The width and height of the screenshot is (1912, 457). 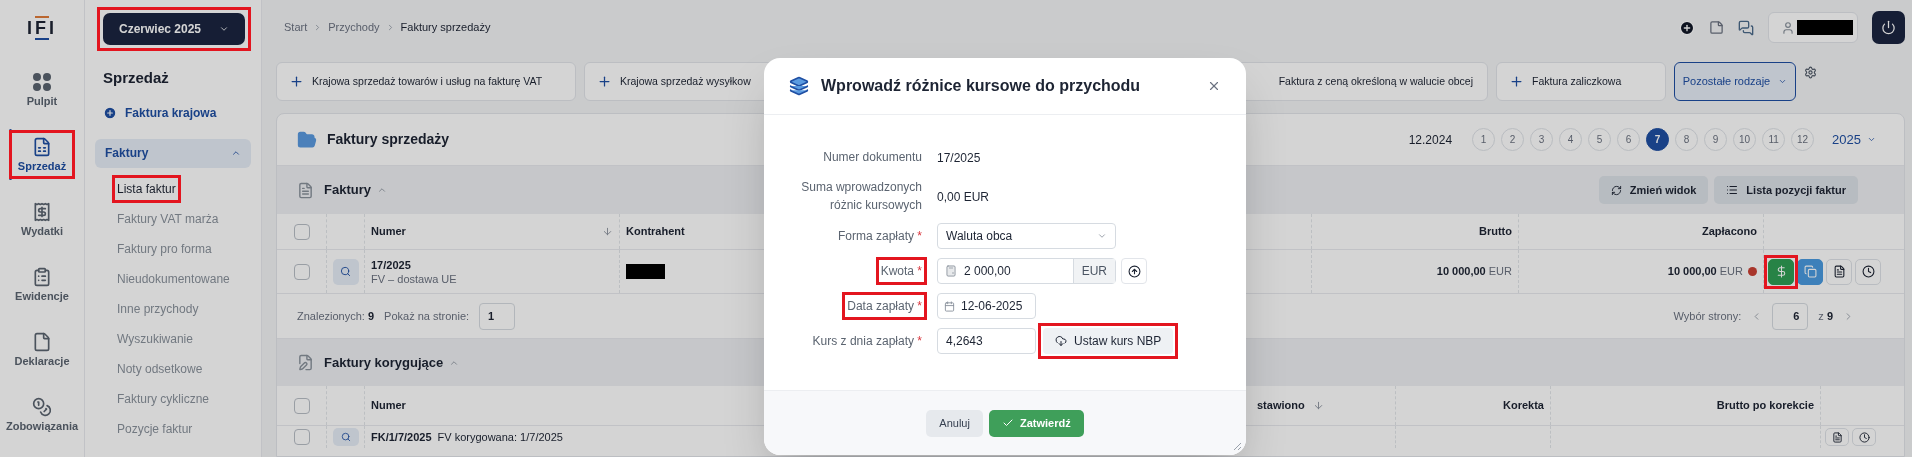 I want to click on new-invoice-button: Faktura zaliczkowa, so click(x=1581, y=81).